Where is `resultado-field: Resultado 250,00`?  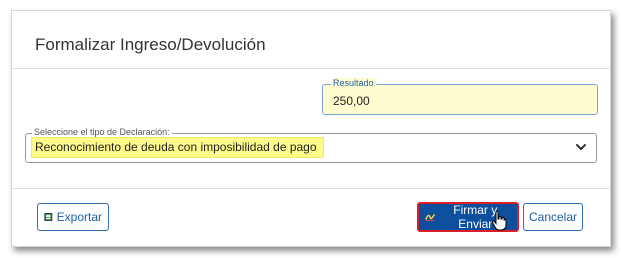
resultado-field: Resultado 250,00 is located at coordinates (460, 96).